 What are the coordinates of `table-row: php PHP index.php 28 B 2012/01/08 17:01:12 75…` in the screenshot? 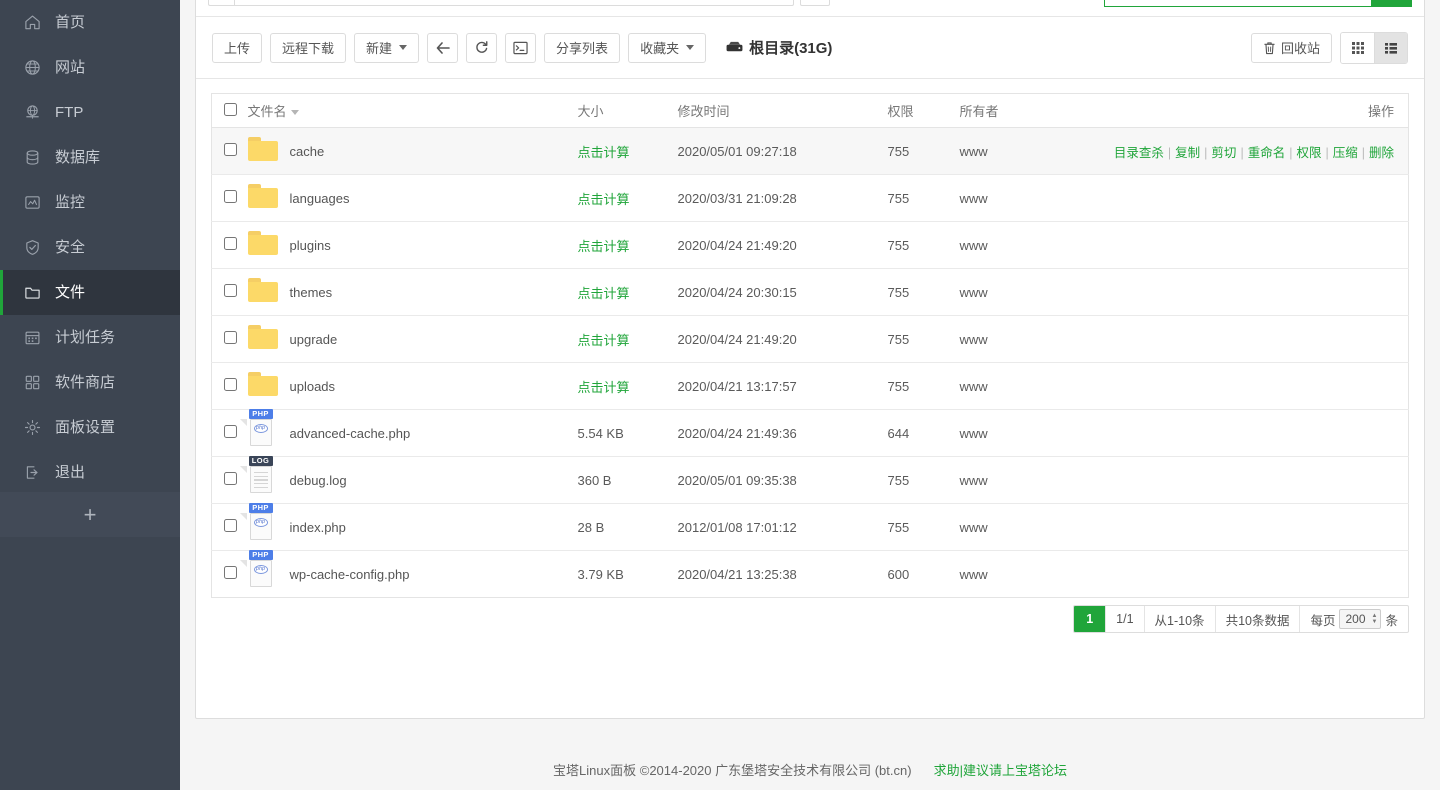 It's located at (810, 527).